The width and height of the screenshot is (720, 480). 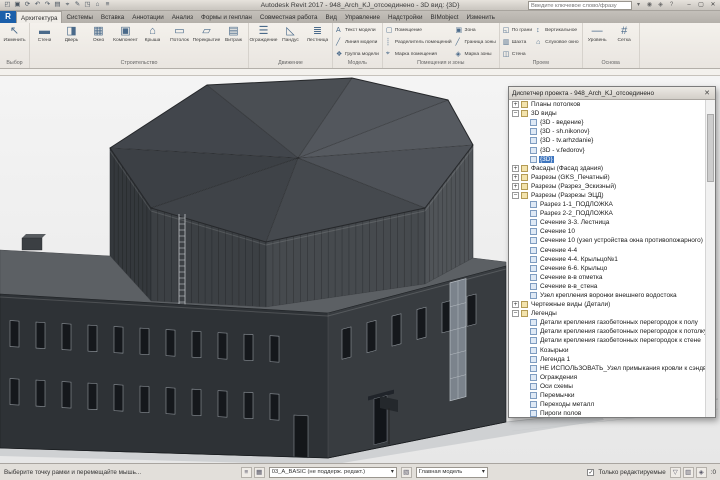 What do you see at coordinates (451, 472) in the screenshot?
I see `design-option-dropdown: Главная модель ▾` at bounding box center [451, 472].